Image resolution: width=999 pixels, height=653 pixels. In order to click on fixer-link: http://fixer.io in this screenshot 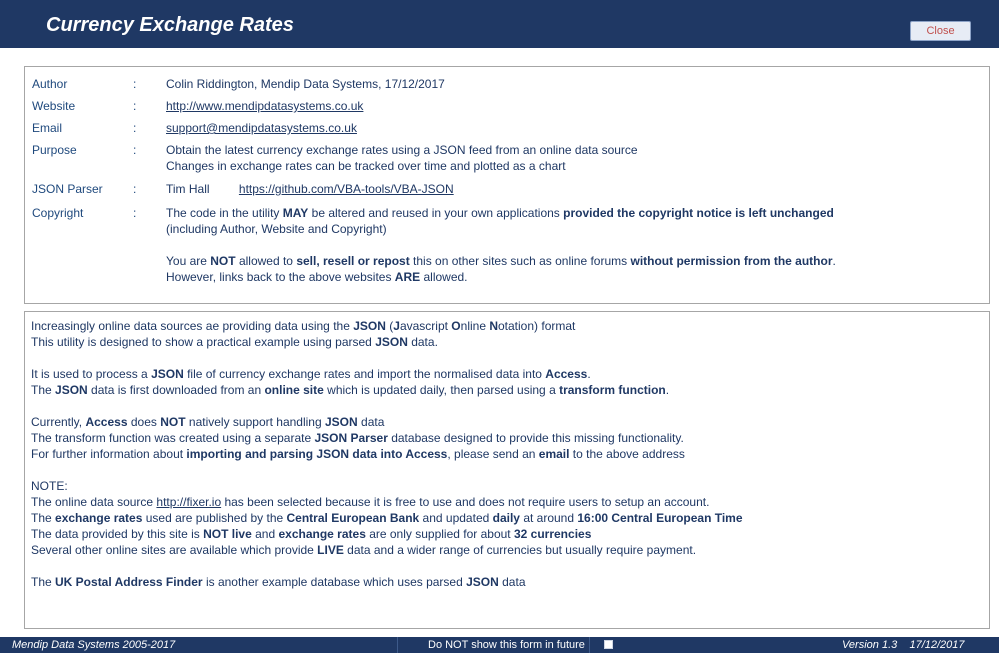, I will do `click(188, 502)`.